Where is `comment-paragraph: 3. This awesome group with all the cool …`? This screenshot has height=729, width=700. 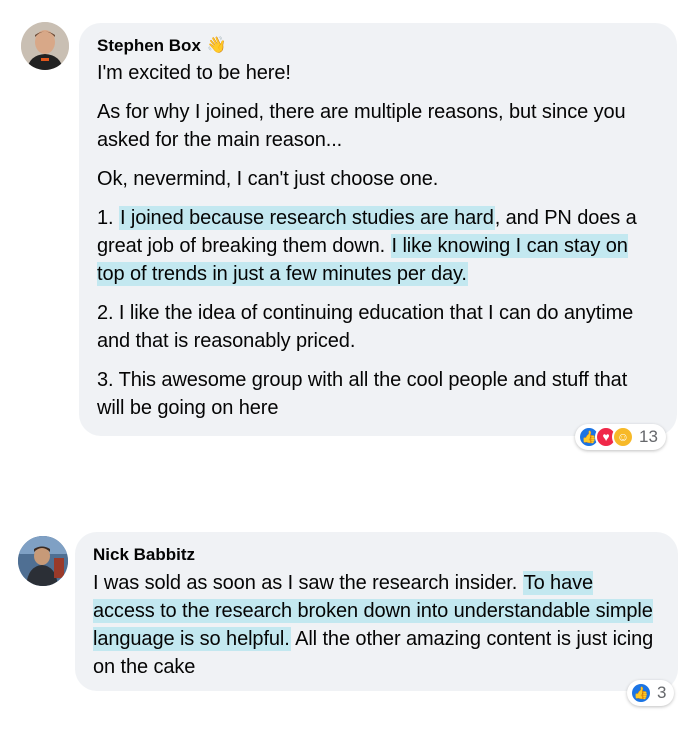 comment-paragraph: 3. This awesome group with all the cool … is located at coordinates (378, 394).